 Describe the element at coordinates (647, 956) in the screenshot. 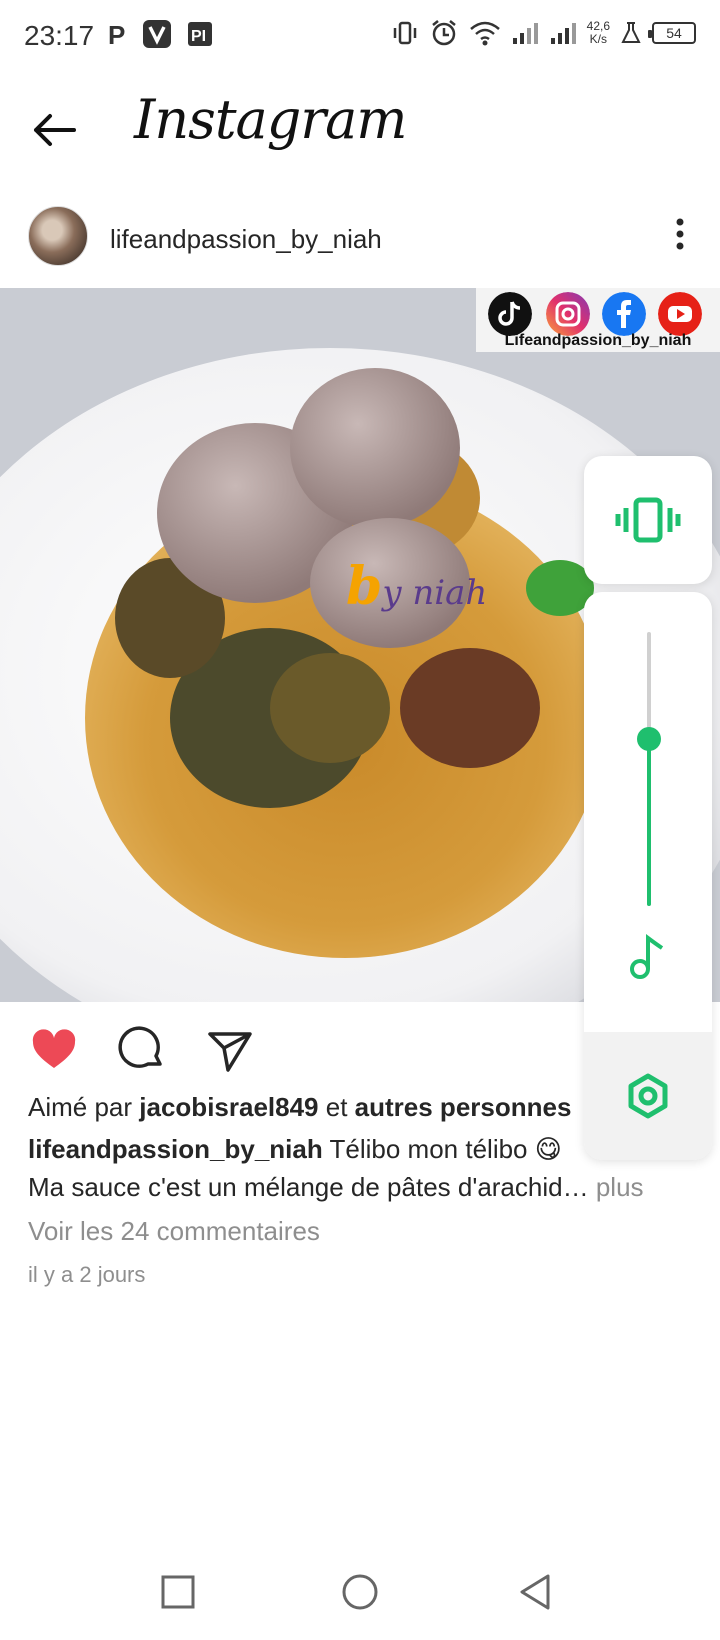

I see `music-note-icon` at that location.